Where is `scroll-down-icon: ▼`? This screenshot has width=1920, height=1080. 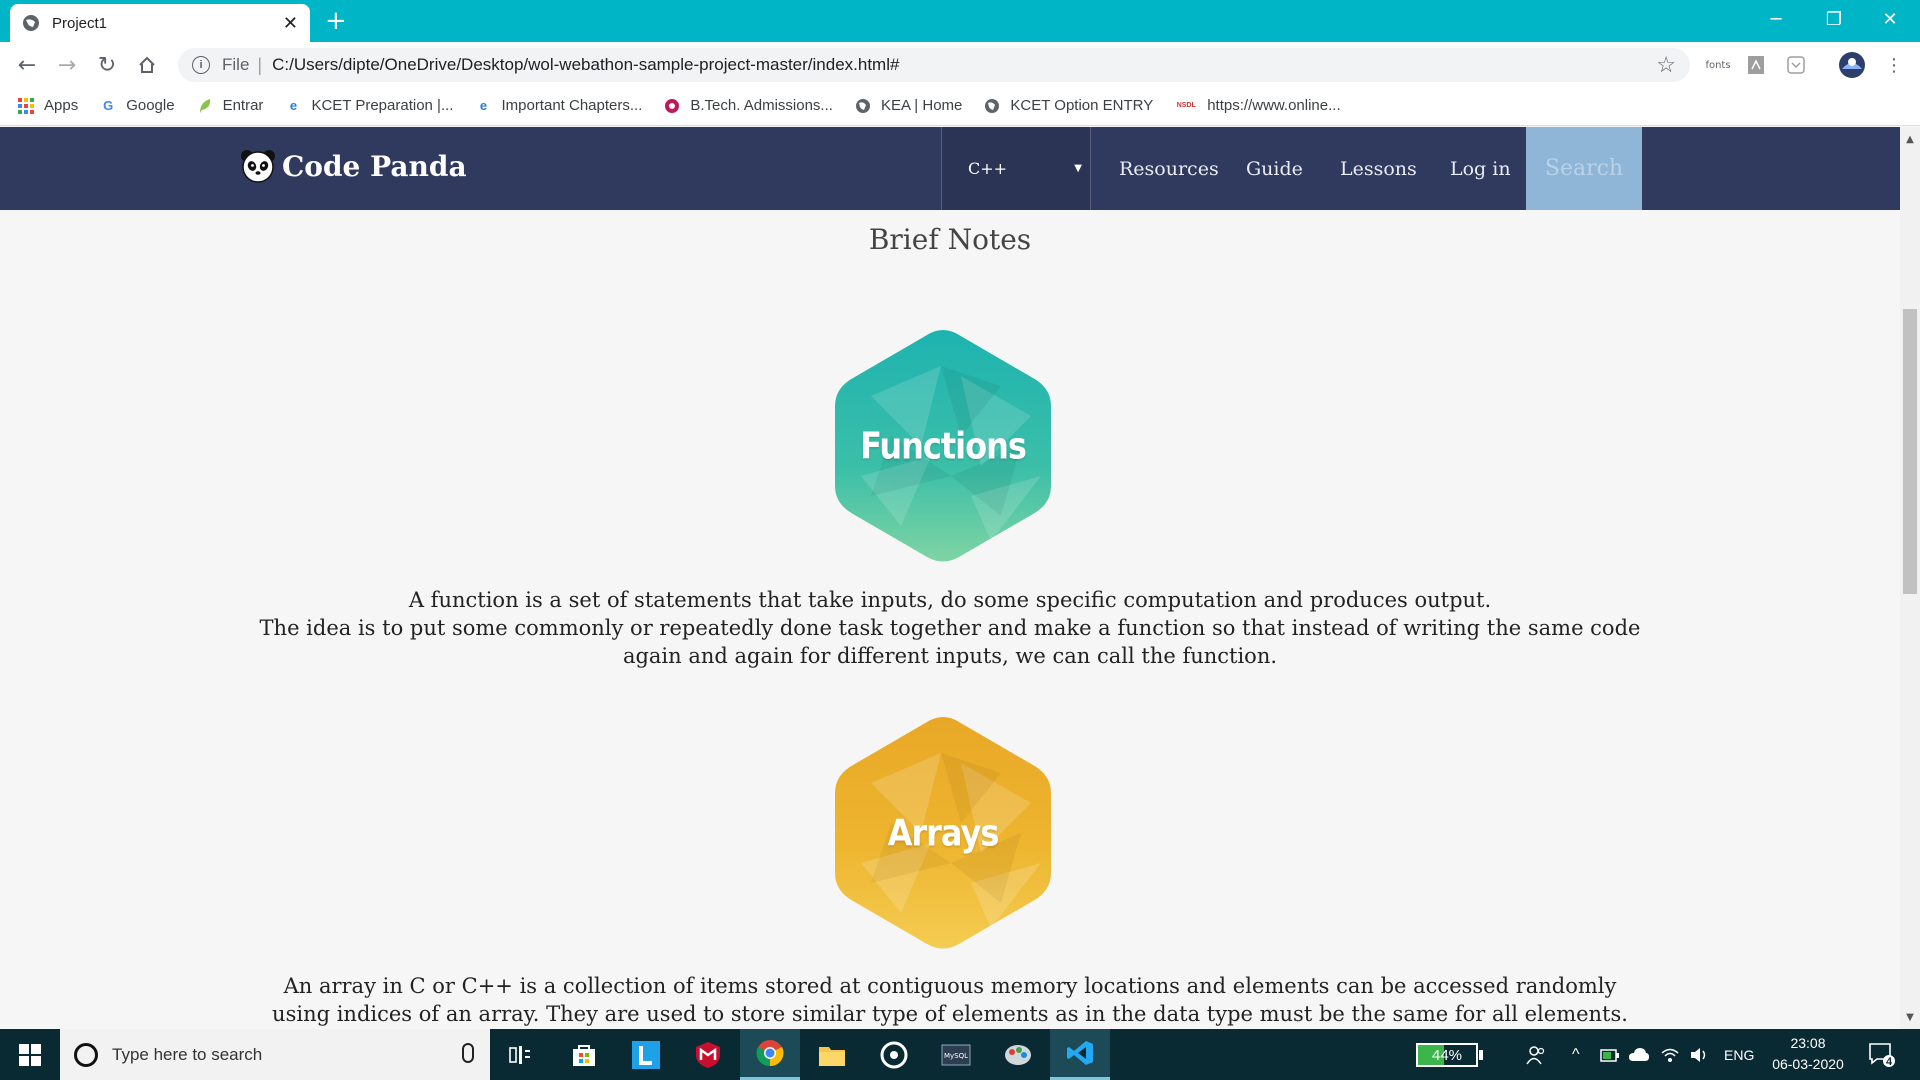 scroll-down-icon: ▼ is located at coordinates (1910, 1017).